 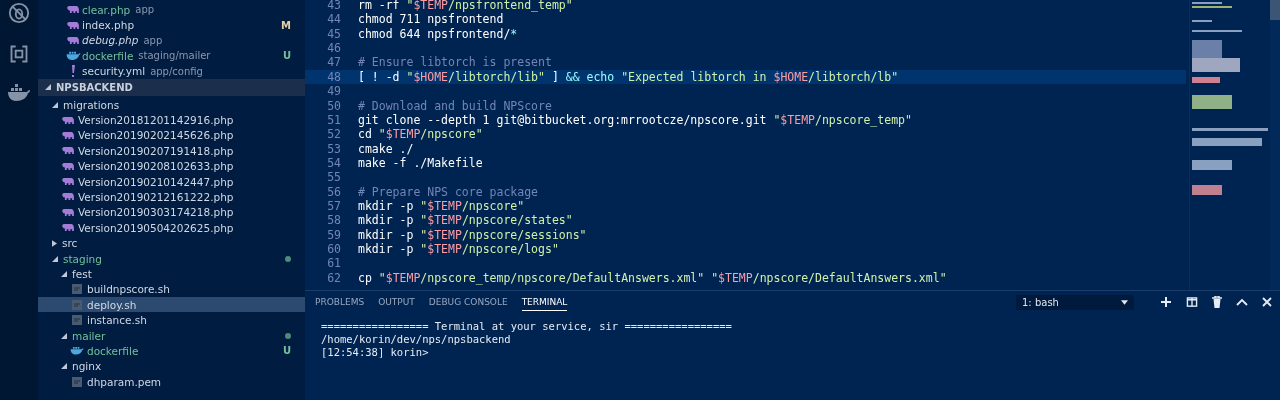 I want to click on file-name: security.yml, so click(x=114, y=71).